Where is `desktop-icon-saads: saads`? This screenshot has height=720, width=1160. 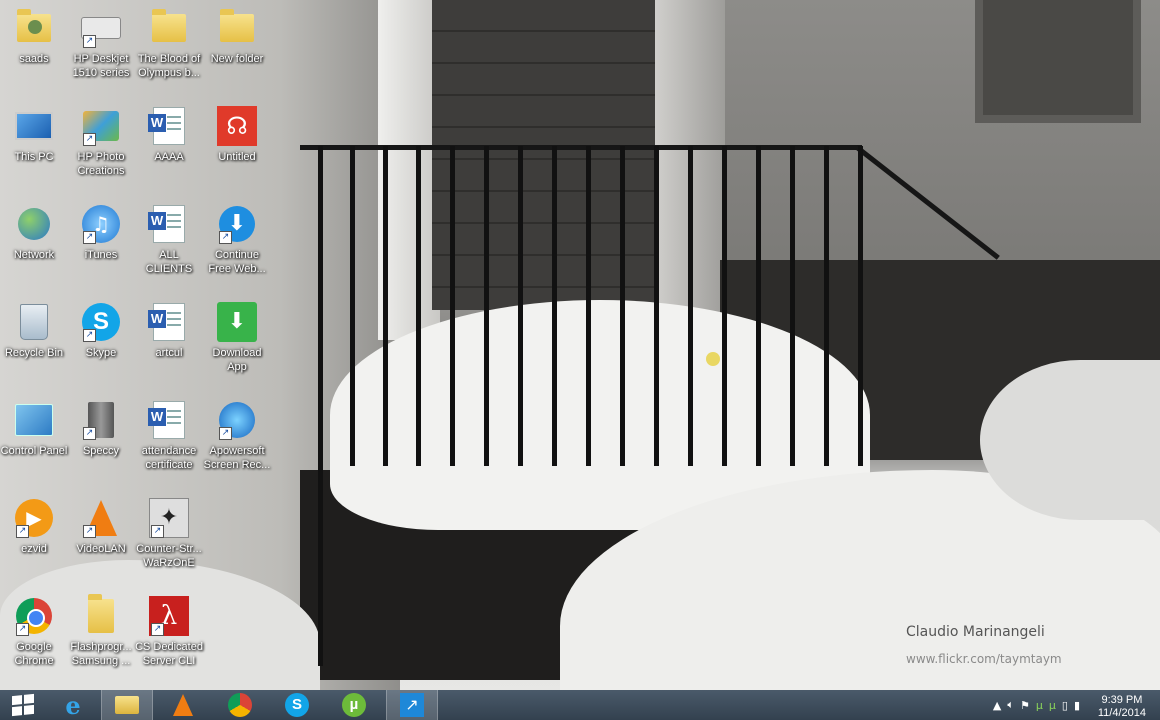
desktop-icon-saads: saads is located at coordinates (34, 35).